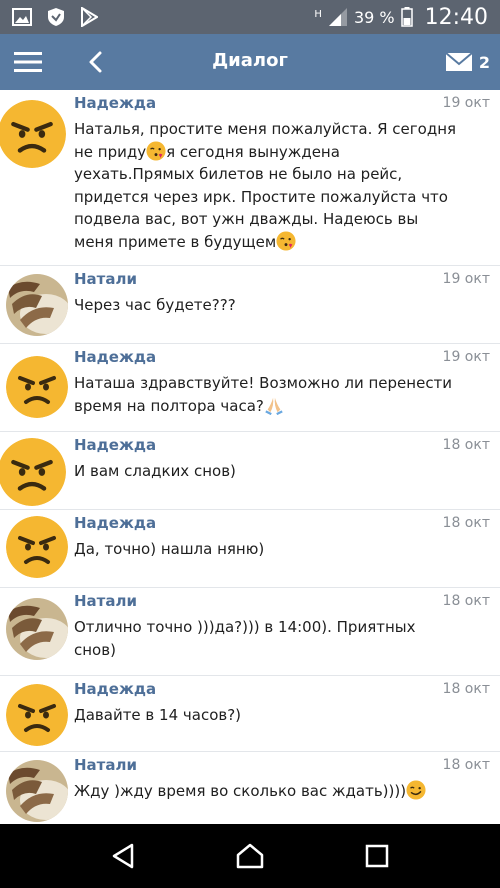  I want to click on unread-count-badge: 2, so click(484, 62).